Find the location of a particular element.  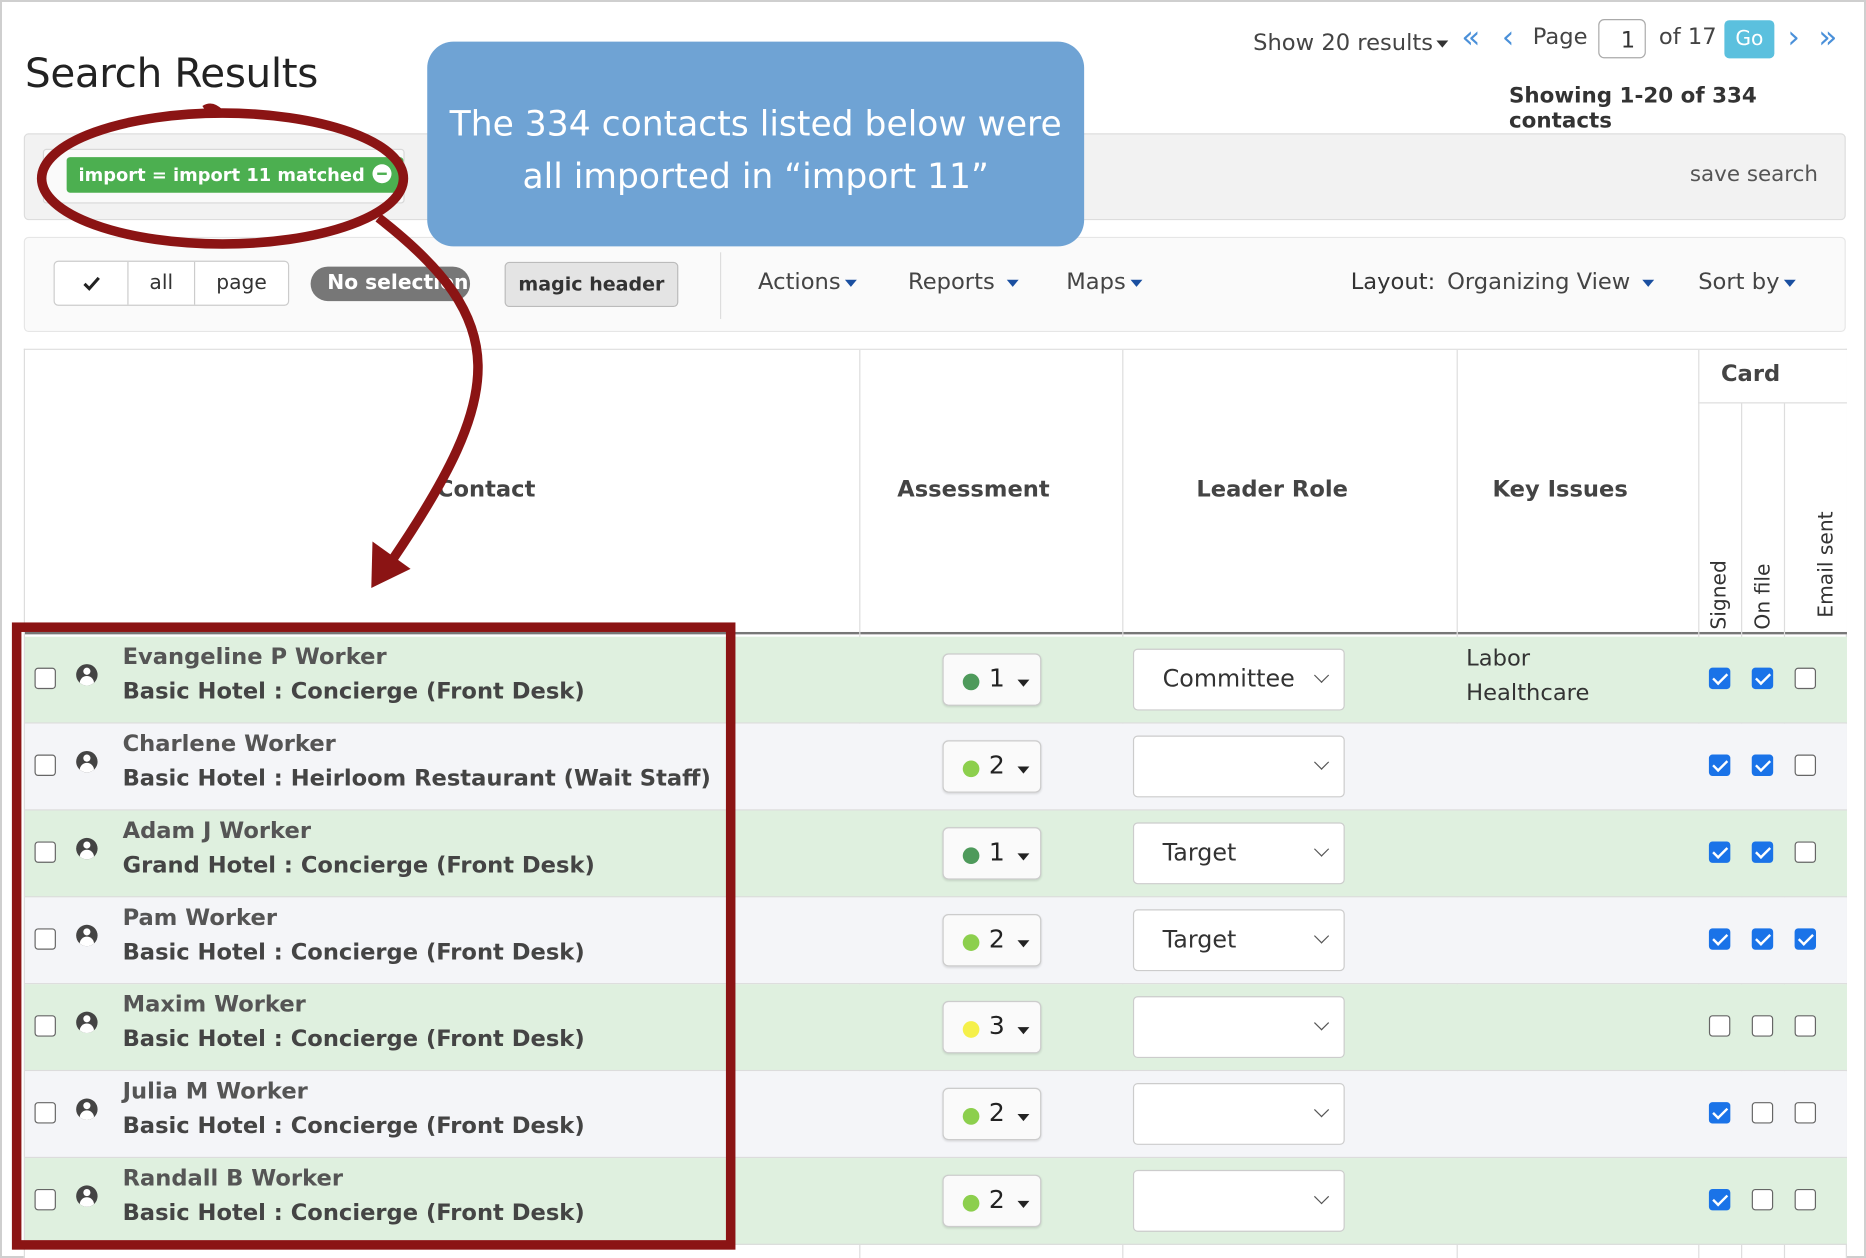

annotation-arrow-curve is located at coordinates (429, 388).